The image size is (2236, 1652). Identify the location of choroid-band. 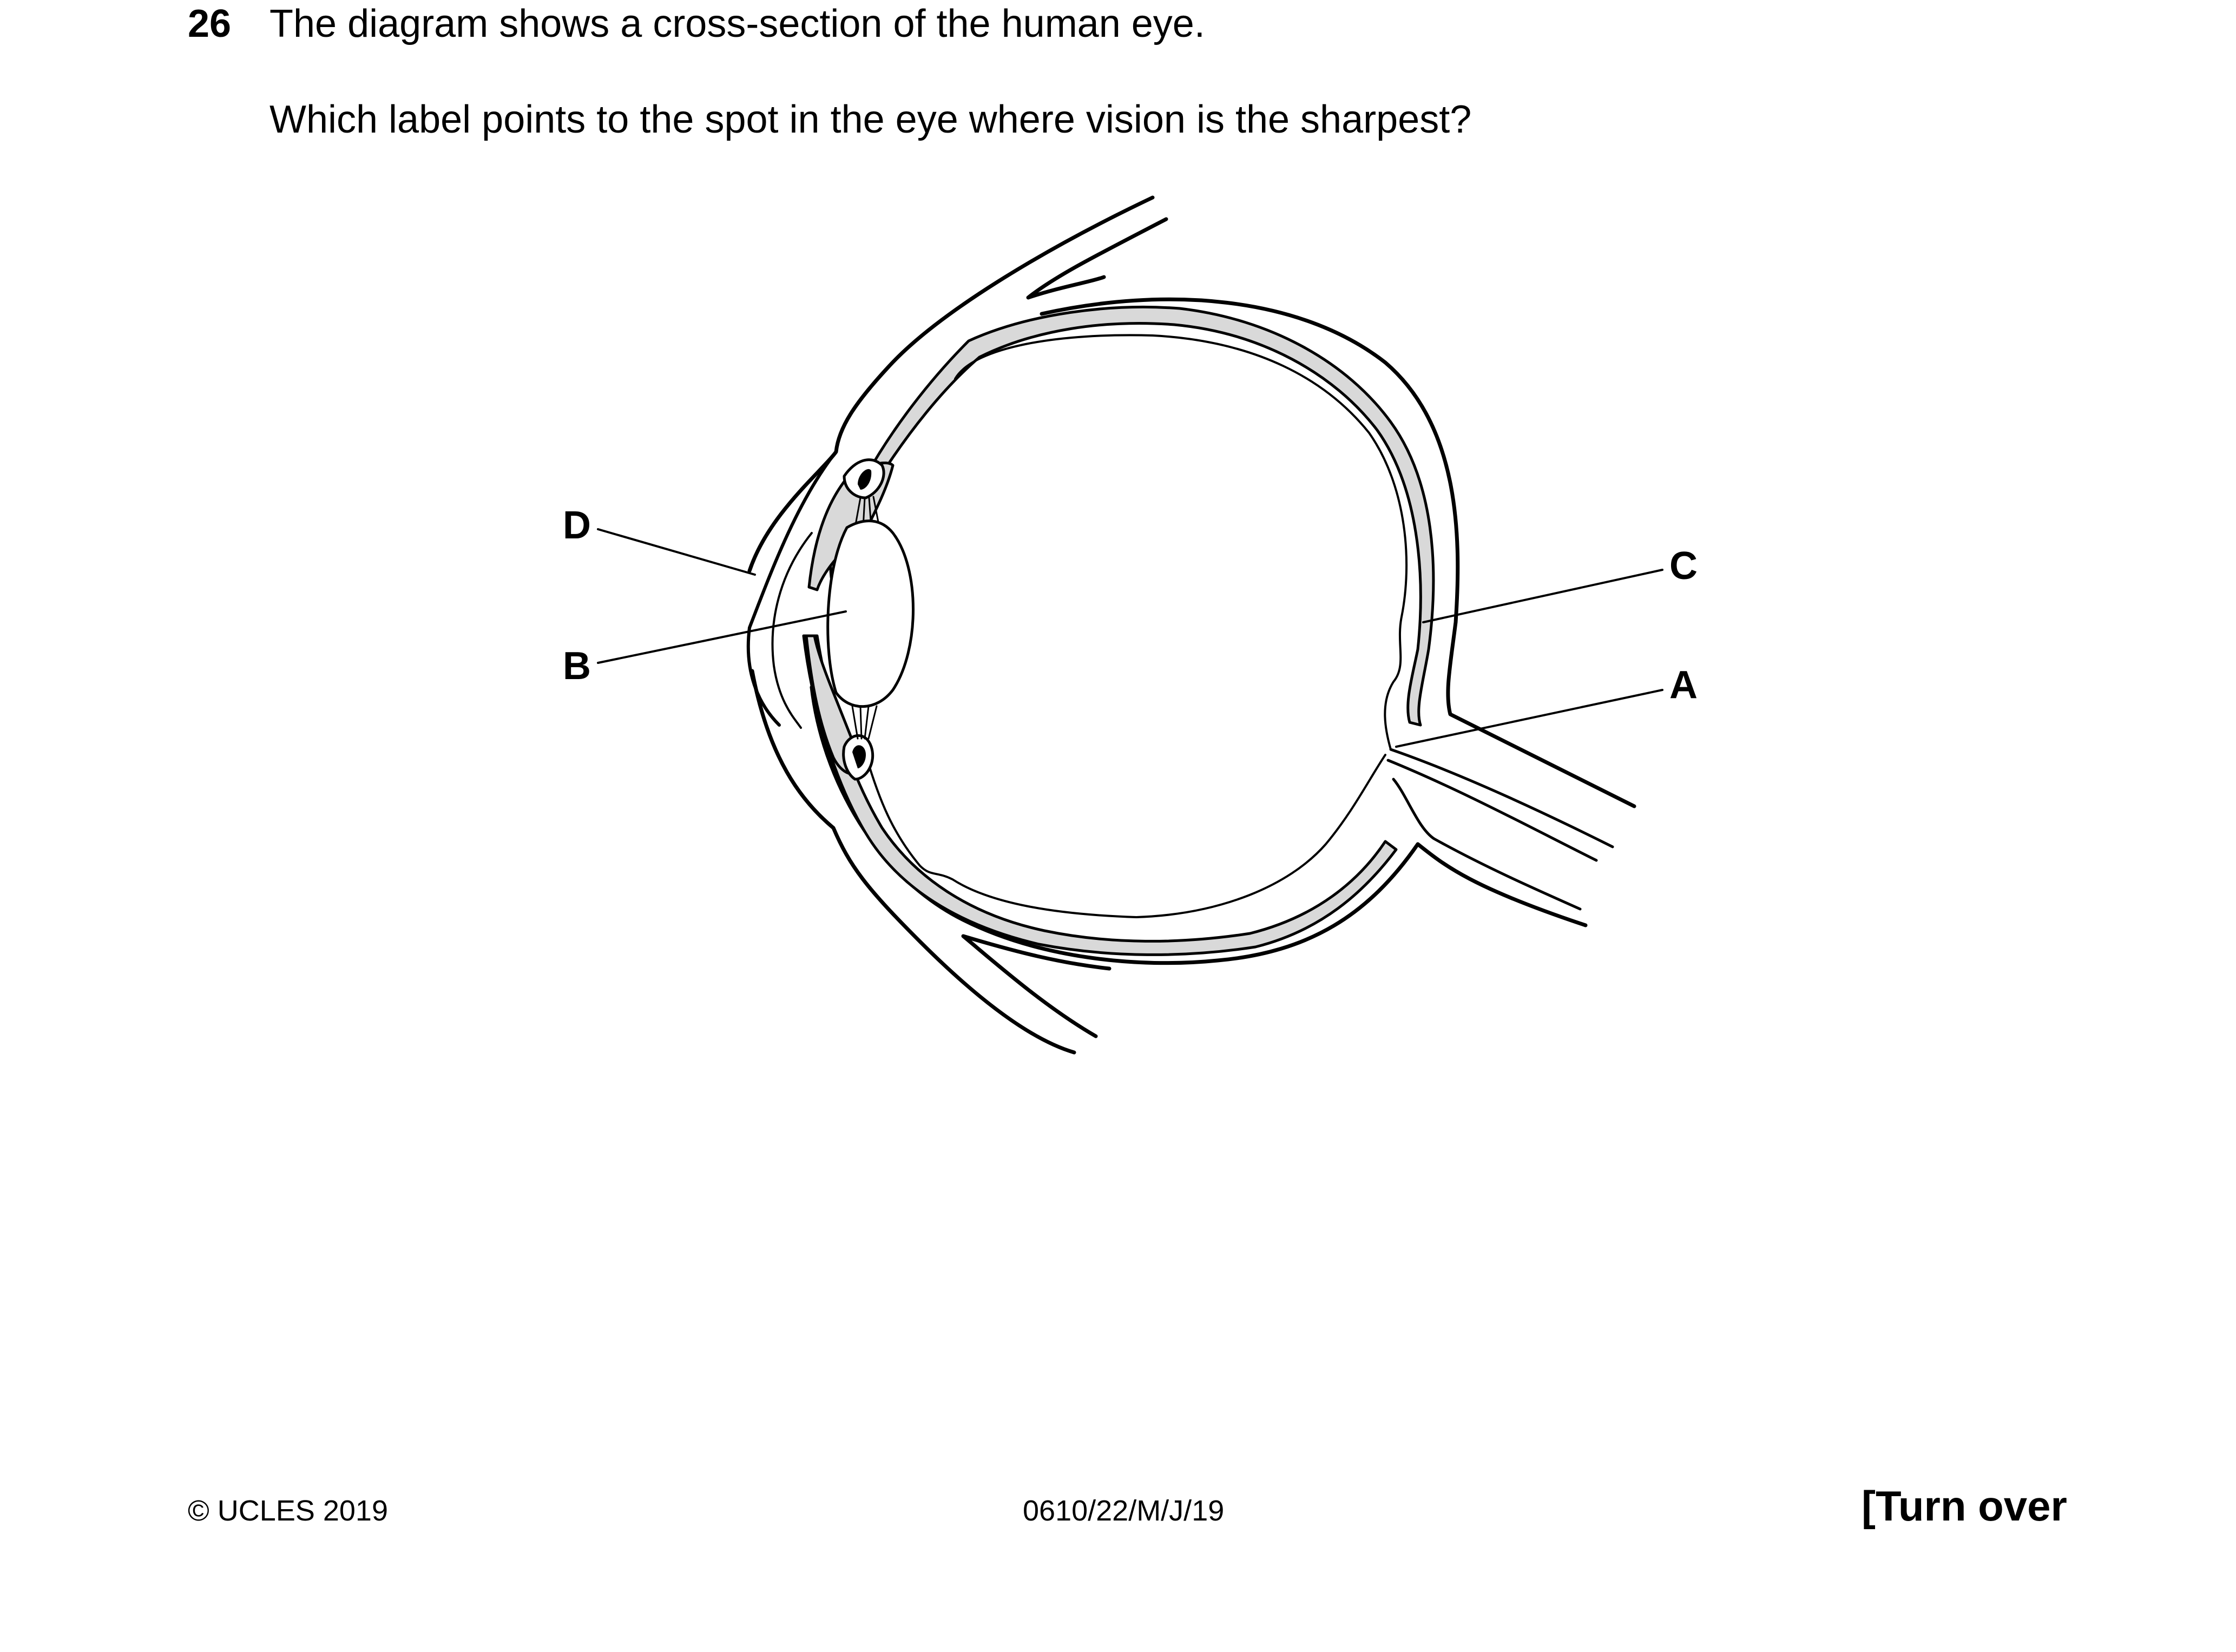
(1132, 516).